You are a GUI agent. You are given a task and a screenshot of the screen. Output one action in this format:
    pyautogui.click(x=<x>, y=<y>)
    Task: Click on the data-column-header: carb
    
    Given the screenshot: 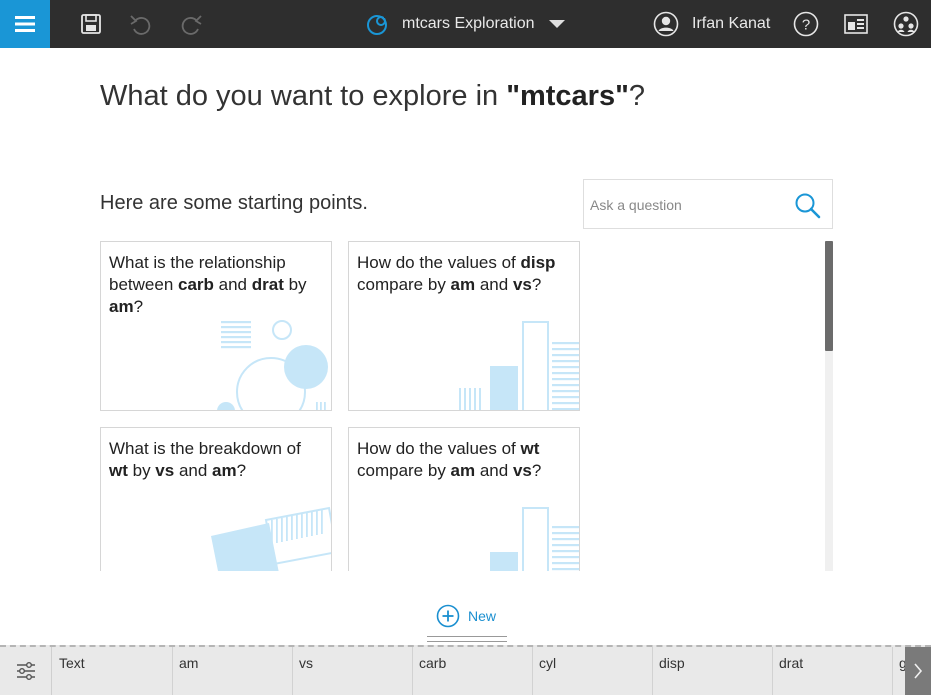 What is the action you would take?
    pyautogui.click(x=473, y=671)
    